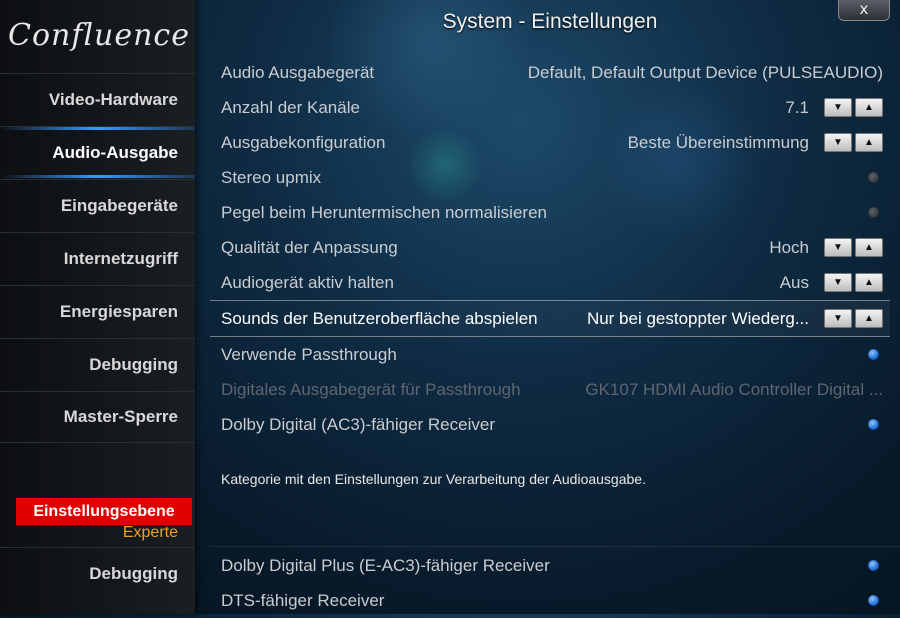 This screenshot has height=618, width=900. What do you see at coordinates (550, 21) in the screenshot?
I see `page-title: System - Einstellungen` at bounding box center [550, 21].